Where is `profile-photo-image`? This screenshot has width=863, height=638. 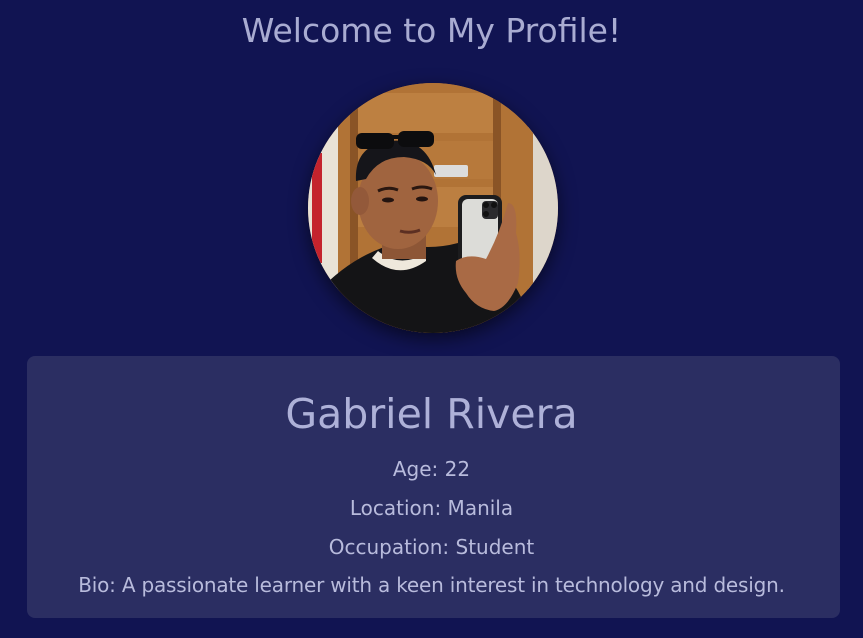
profile-photo-image is located at coordinates (433, 208).